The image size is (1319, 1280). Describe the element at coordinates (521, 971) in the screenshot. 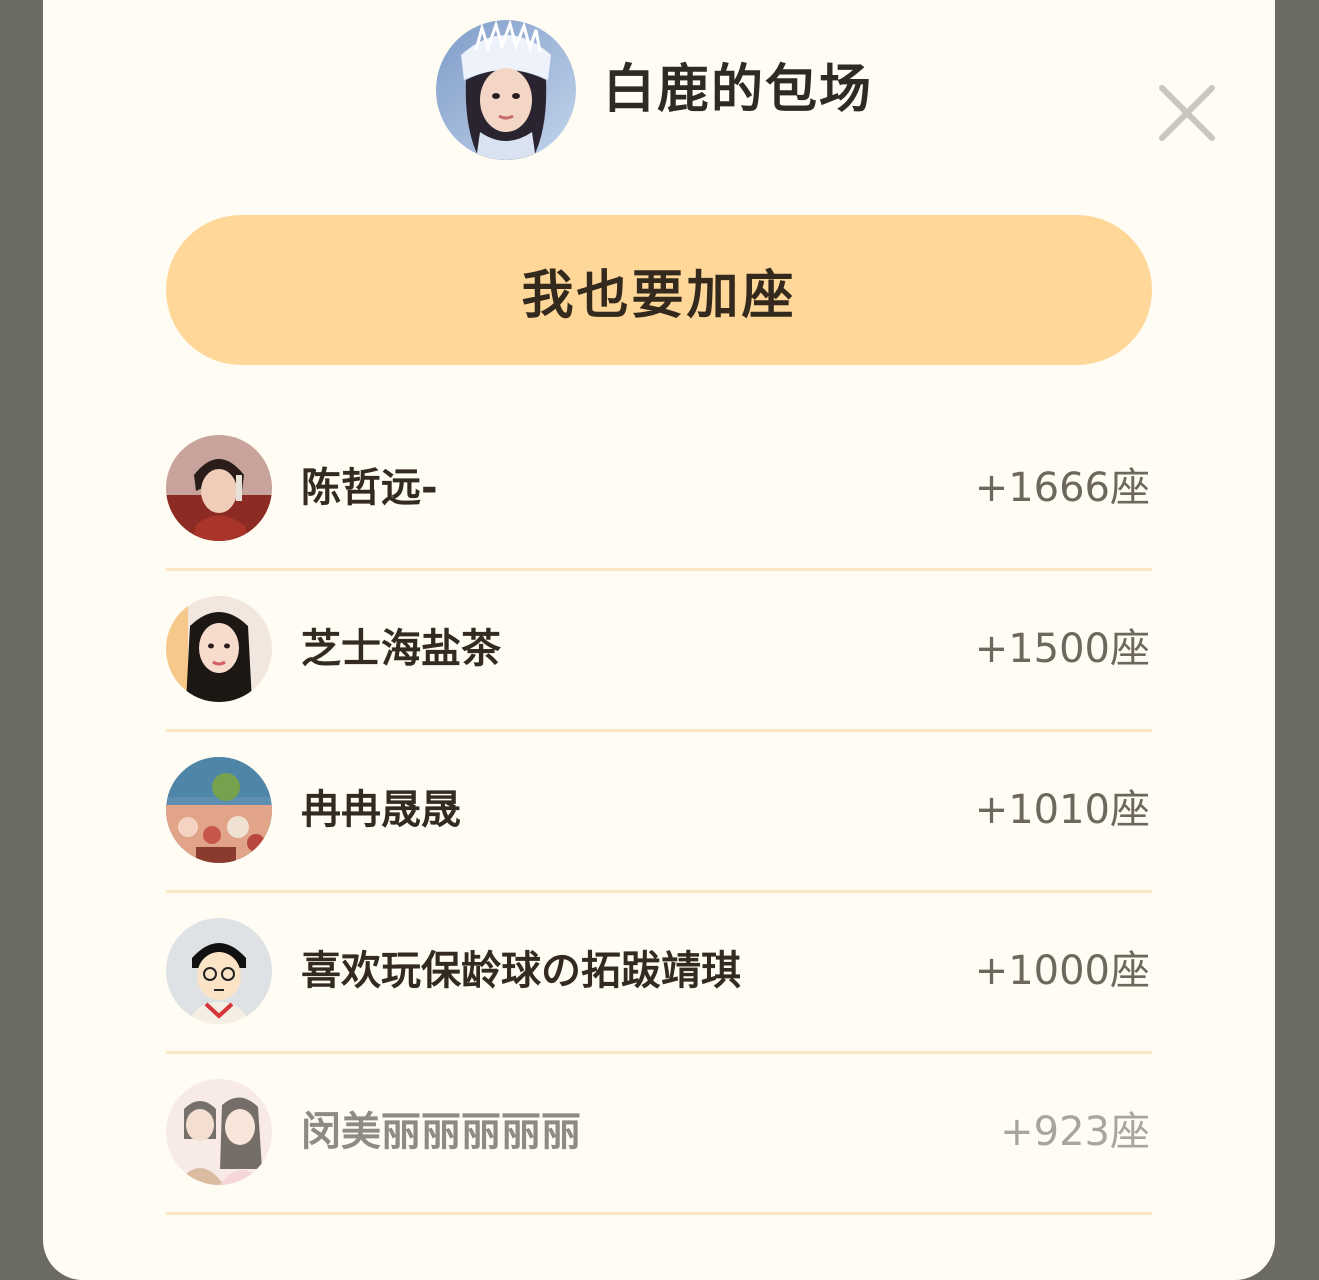

I see `supporter-name: 喜欢玩保龄球の拓跋靖琪` at that location.